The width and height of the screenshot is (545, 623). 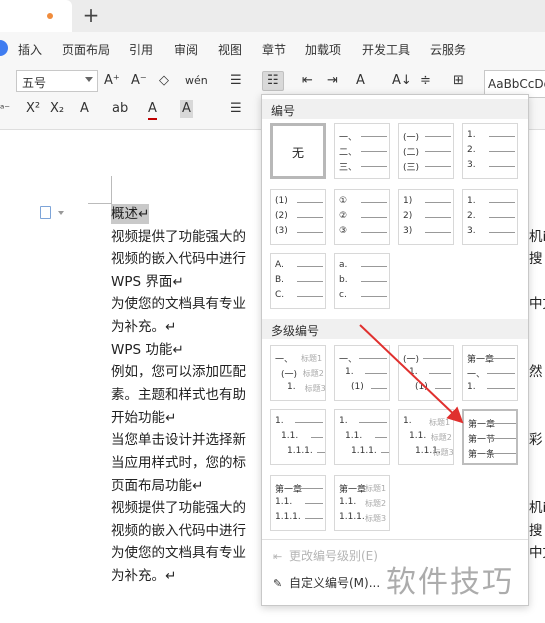 What do you see at coordinates (386, 49) in the screenshot?
I see `menu-developer: 开发工具` at bounding box center [386, 49].